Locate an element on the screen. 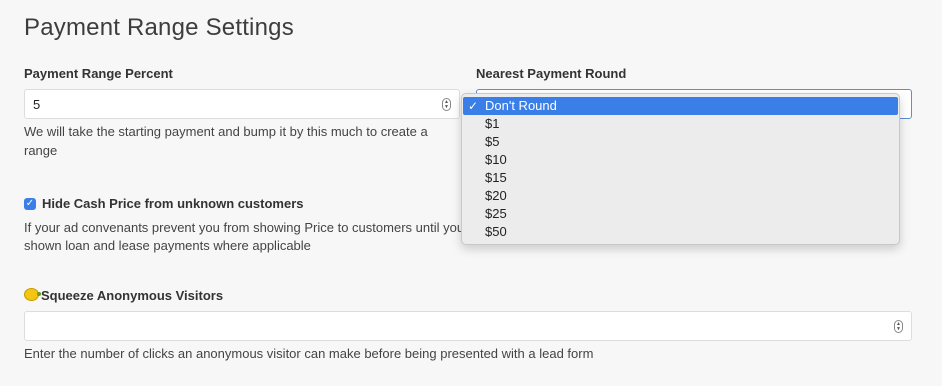  option-50: $50 is located at coordinates (680, 232).